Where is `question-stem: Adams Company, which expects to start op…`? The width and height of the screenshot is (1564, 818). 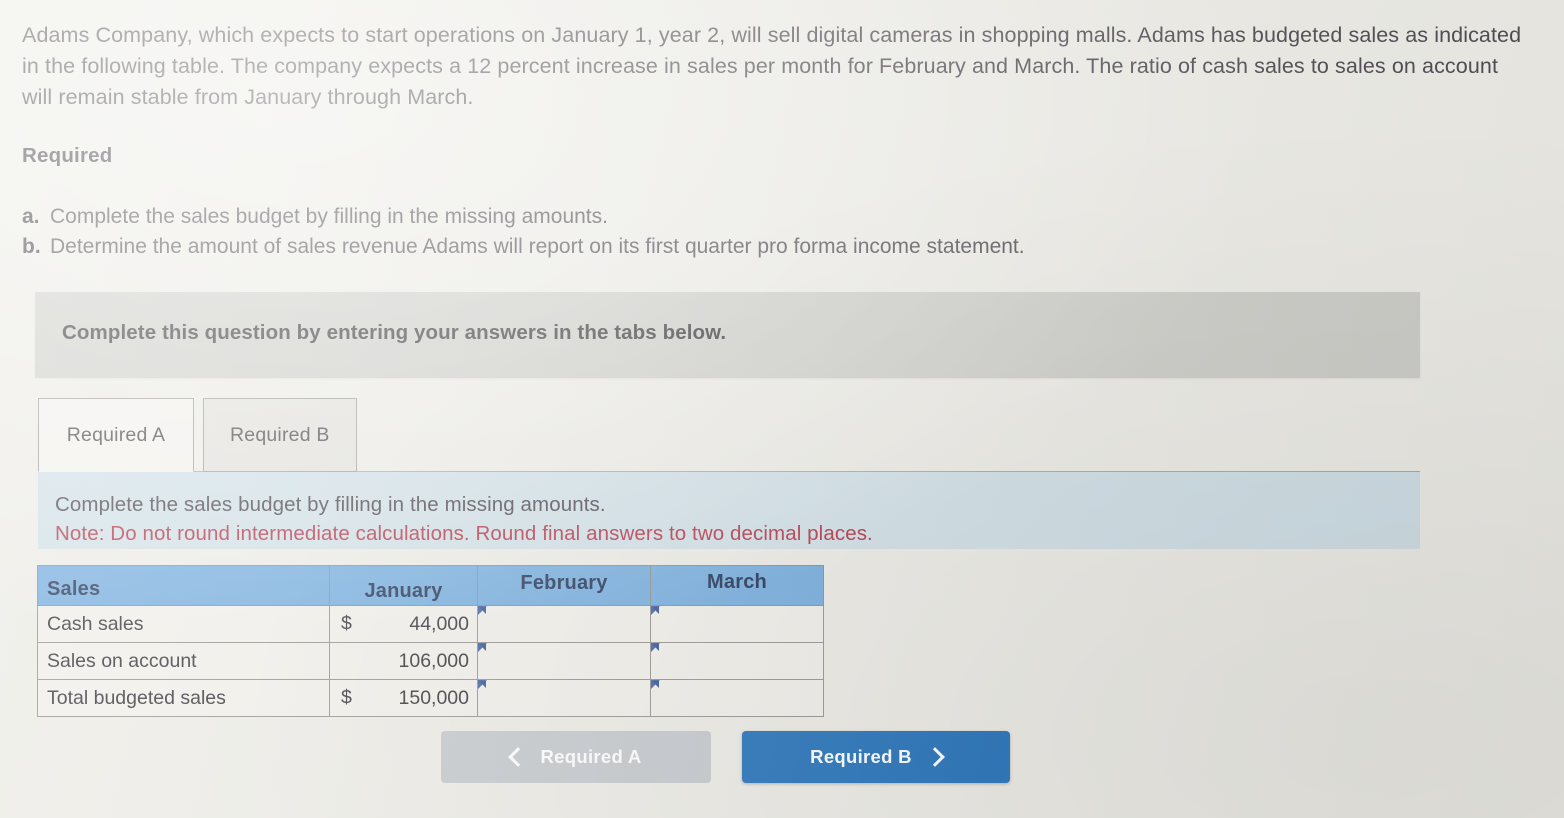 question-stem: Adams Company, which expects to start op… is located at coordinates (772, 66).